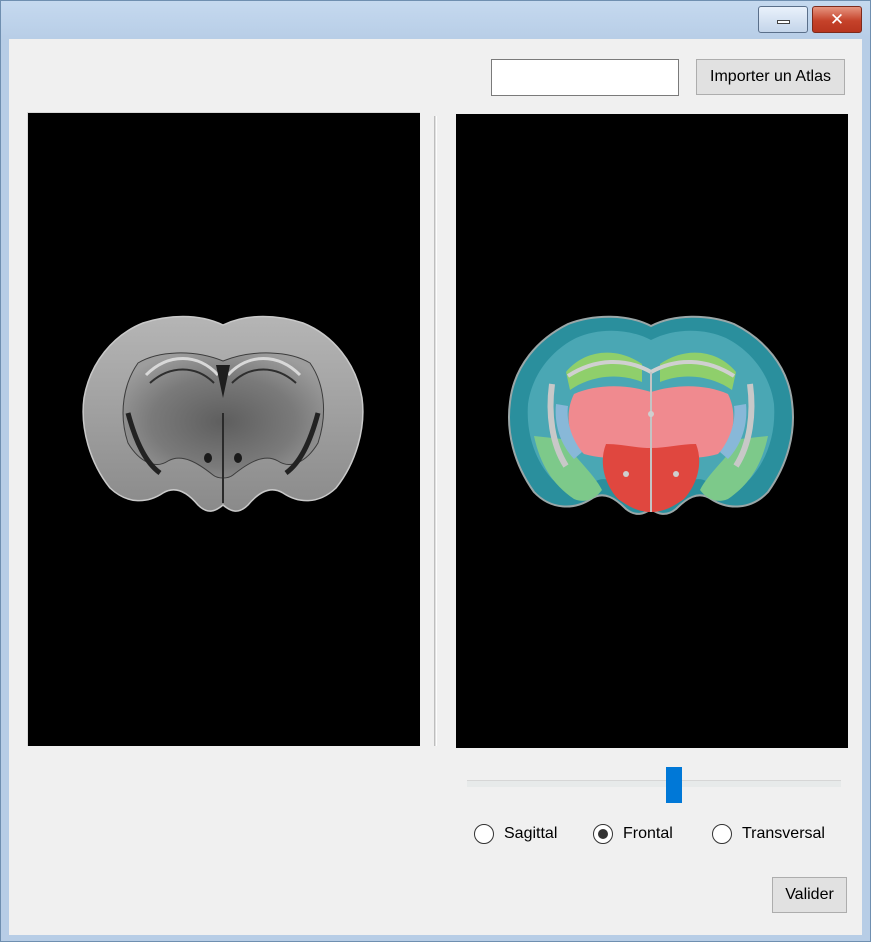  What do you see at coordinates (674, 785) in the screenshot?
I see `slice-slider-handle` at bounding box center [674, 785].